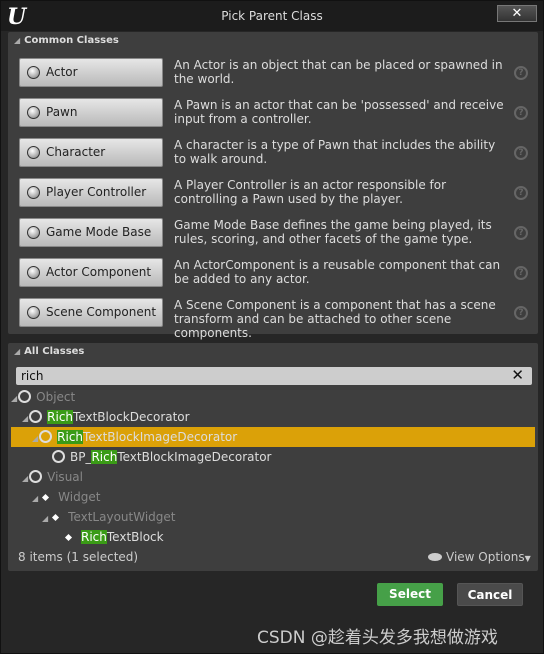 This screenshot has height=654, width=544. Describe the element at coordinates (91, 232) in the screenshot. I see `common-class-button: Game Mode Base` at that location.